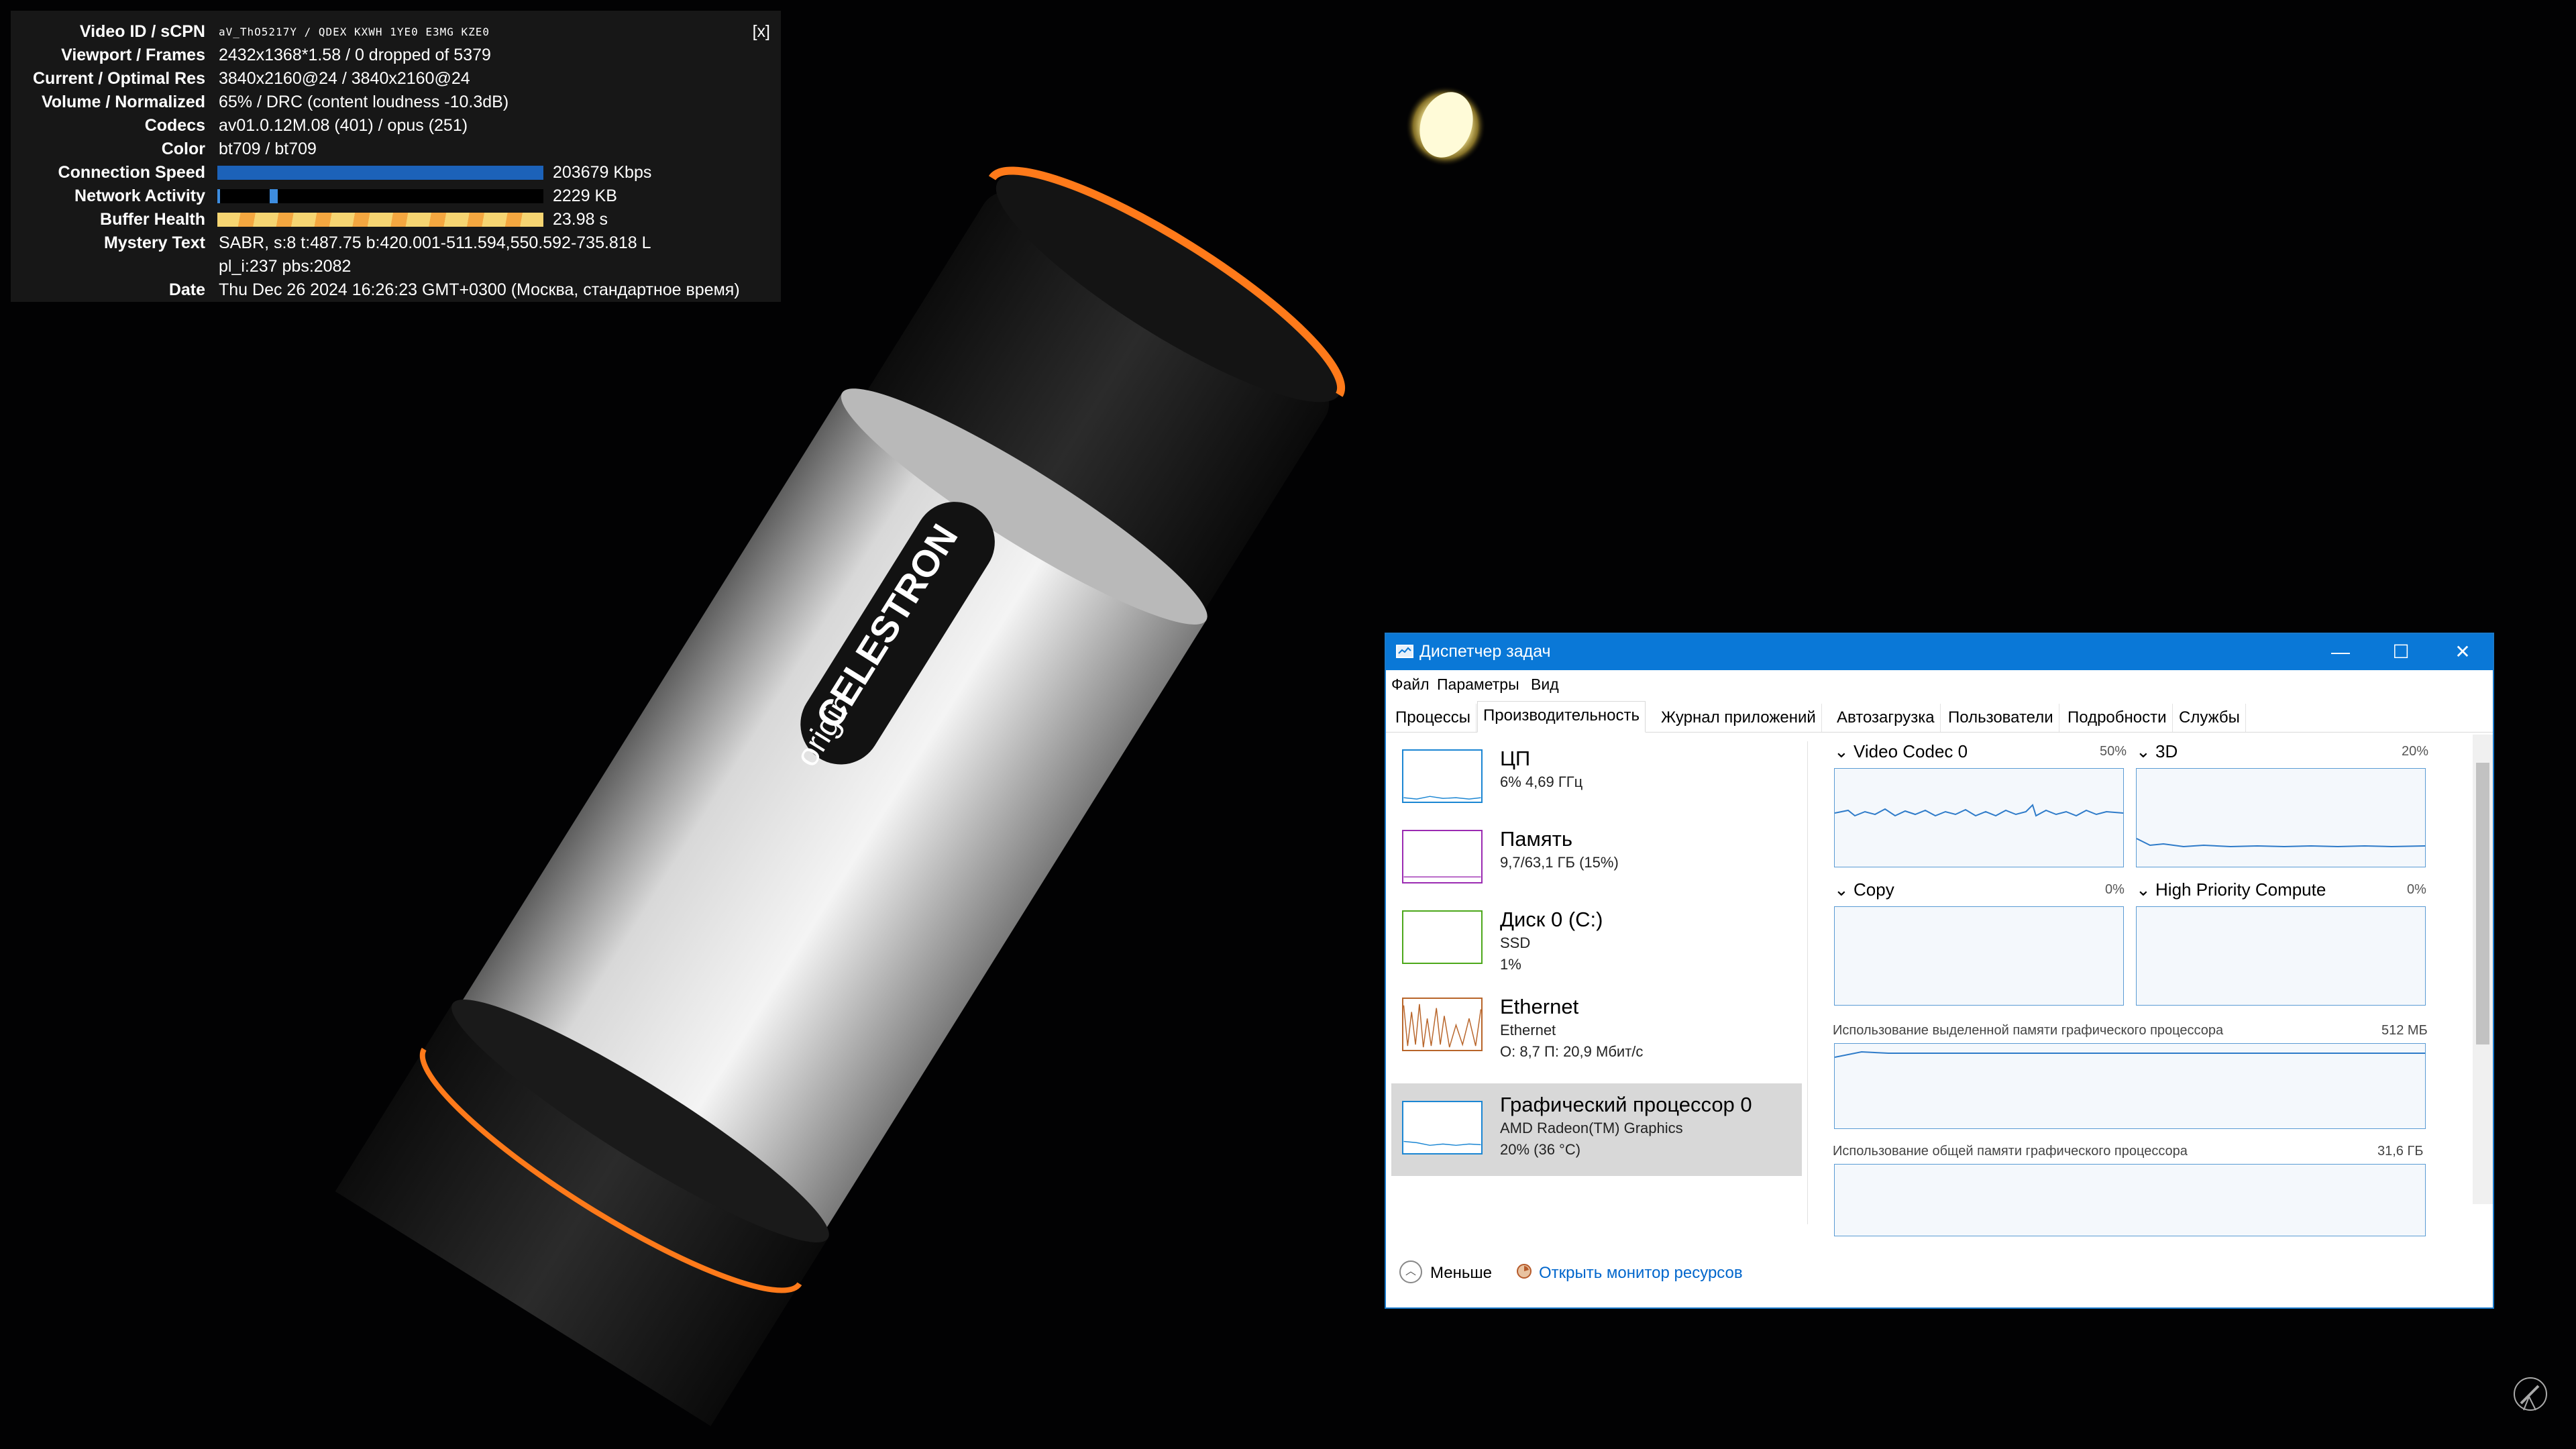 The image size is (2576, 1449). Describe the element at coordinates (1739, 718) in the screenshot. I see `tab-app-history: Журнал приложений` at that location.